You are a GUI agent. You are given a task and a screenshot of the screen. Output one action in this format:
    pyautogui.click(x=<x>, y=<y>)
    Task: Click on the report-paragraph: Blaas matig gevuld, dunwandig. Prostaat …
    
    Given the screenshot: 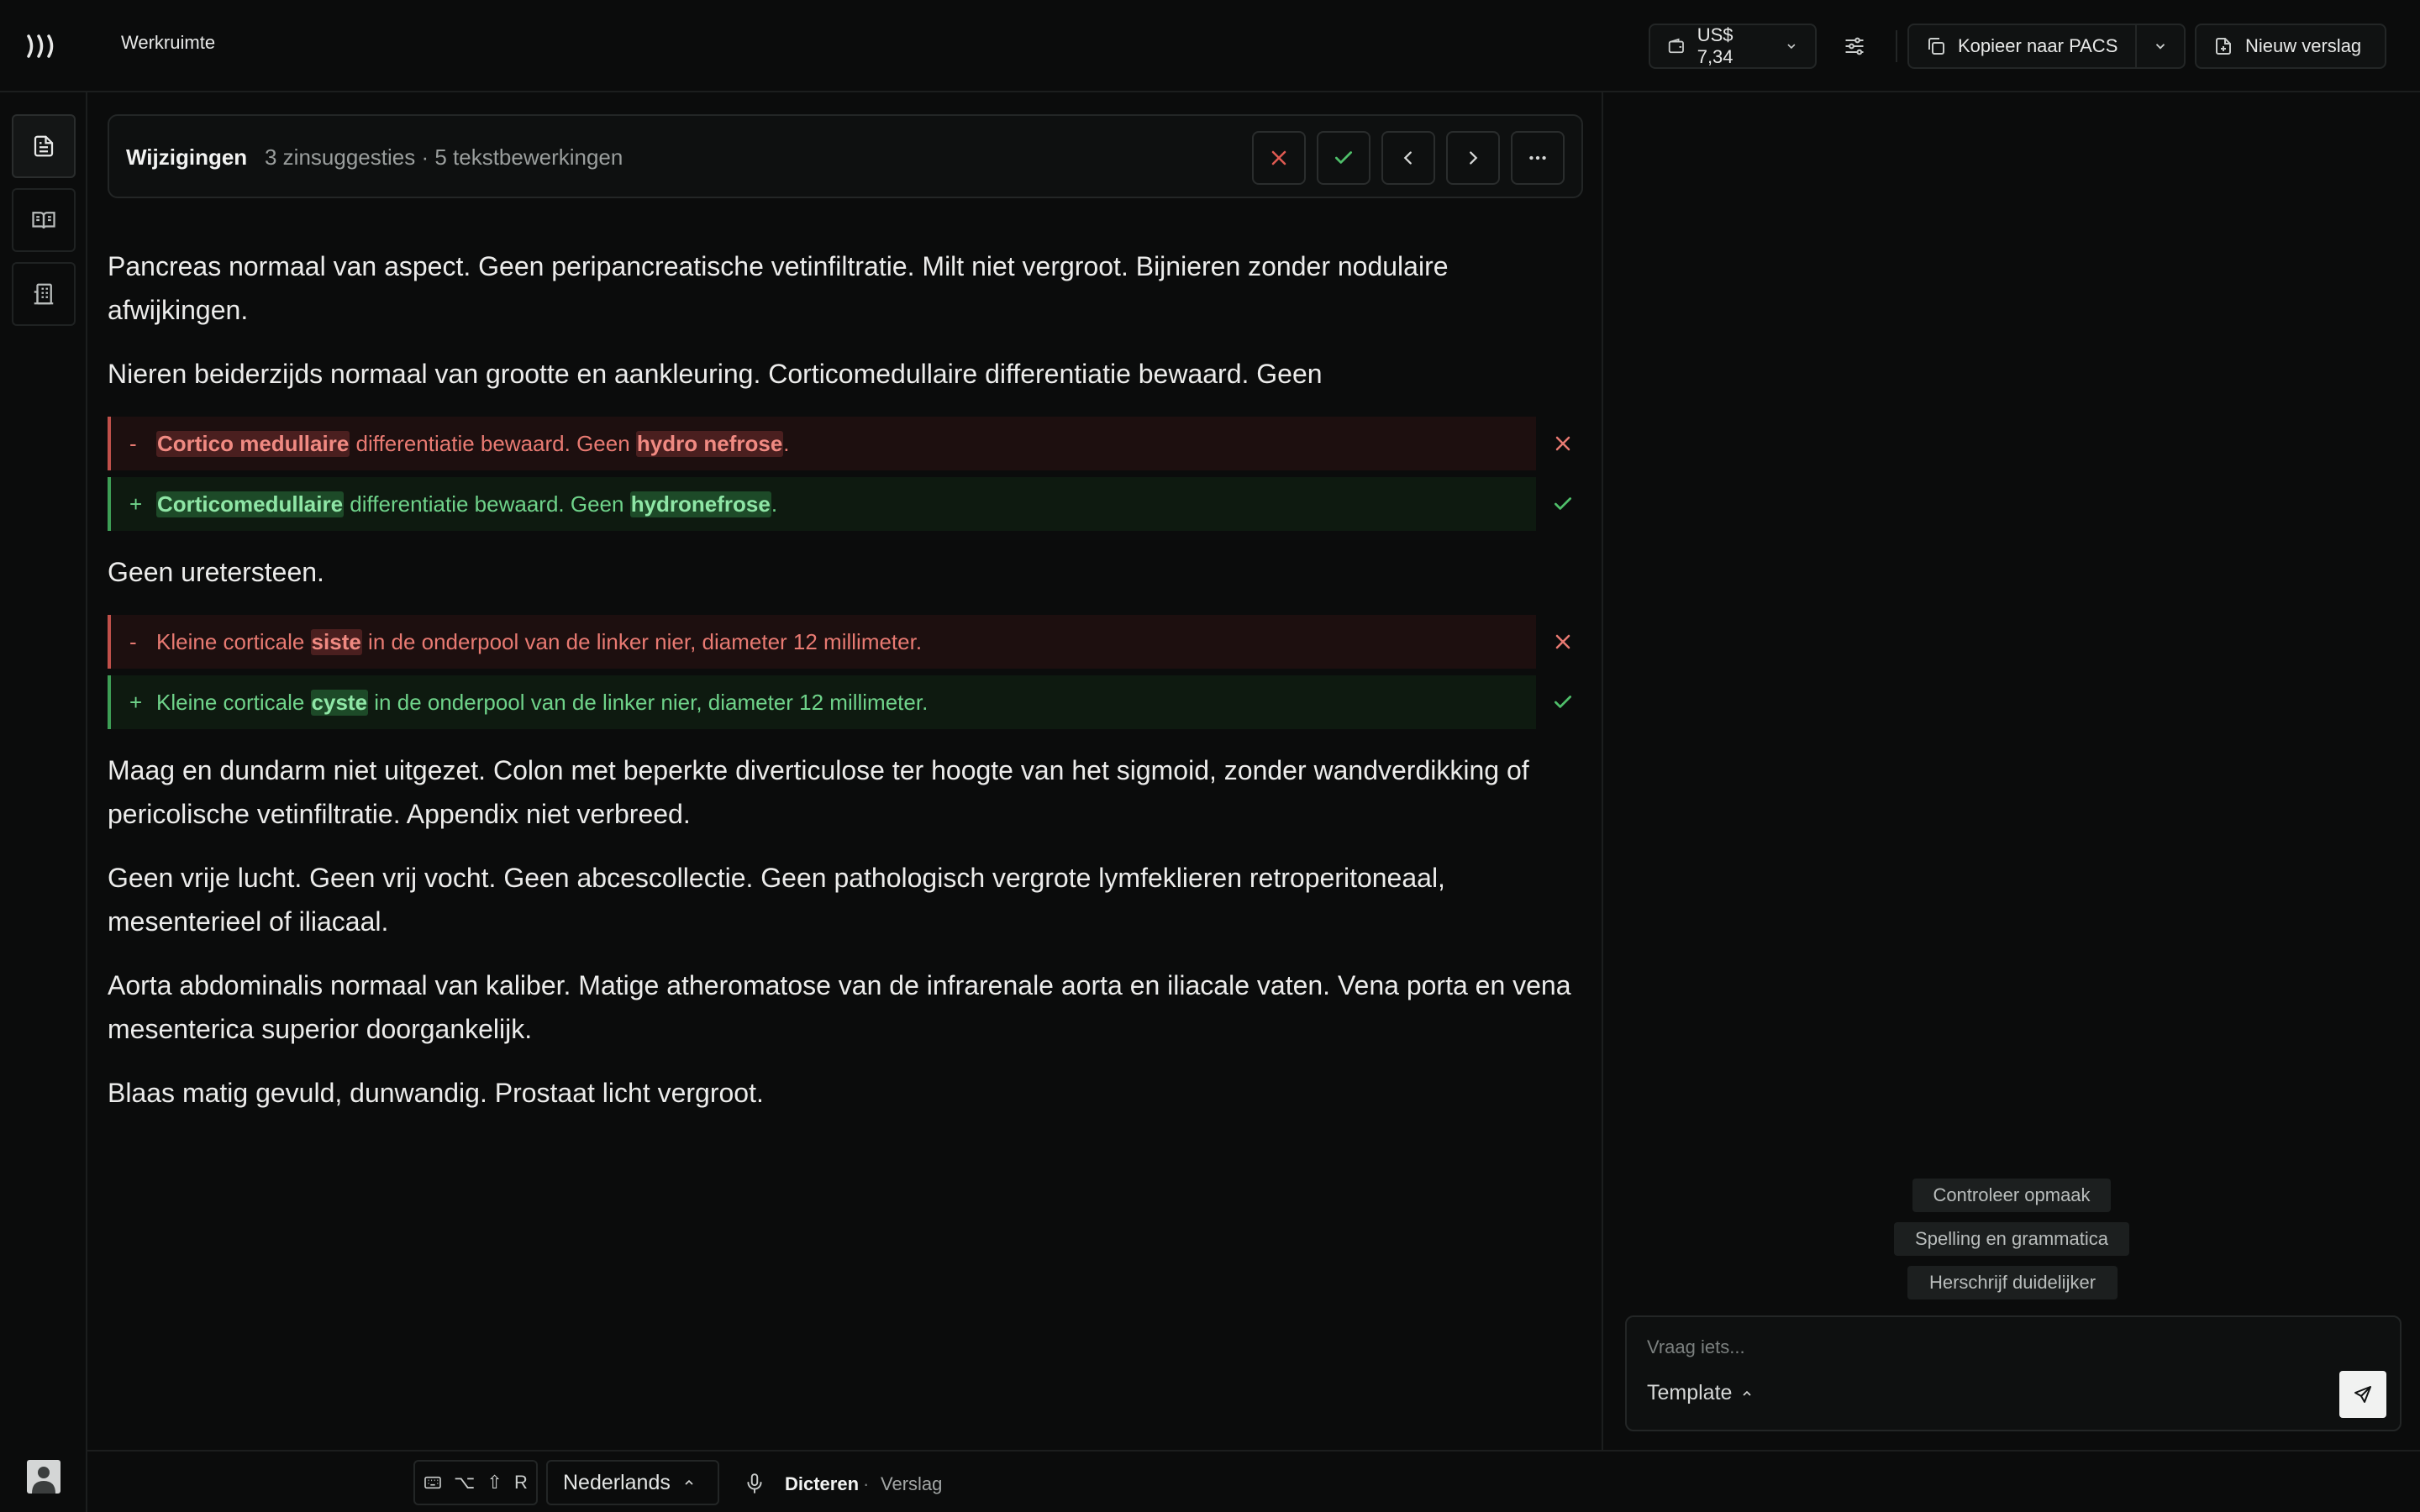 What is the action you would take?
    pyautogui.click(x=847, y=1093)
    